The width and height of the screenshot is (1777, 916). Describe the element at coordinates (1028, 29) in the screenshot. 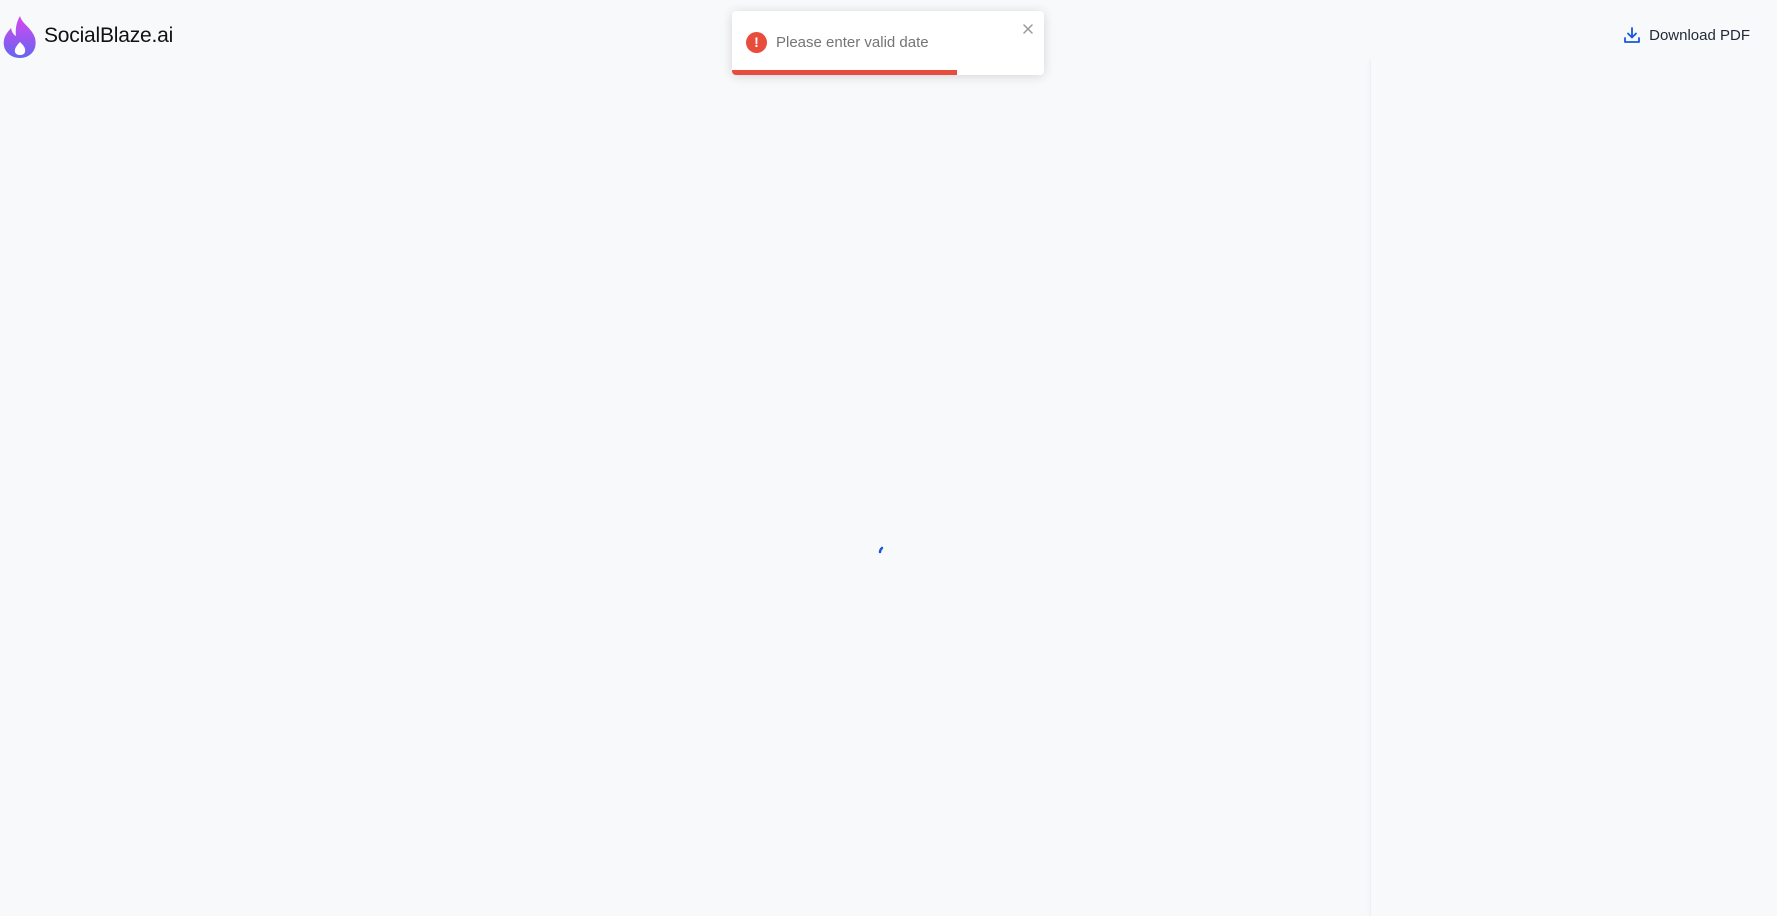

I see `close-icon` at that location.